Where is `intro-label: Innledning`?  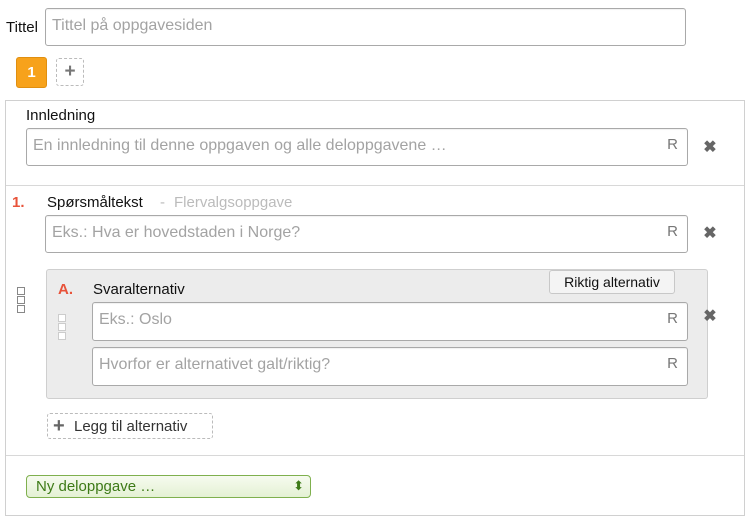
intro-label: Innledning is located at coordinates (61, 115).